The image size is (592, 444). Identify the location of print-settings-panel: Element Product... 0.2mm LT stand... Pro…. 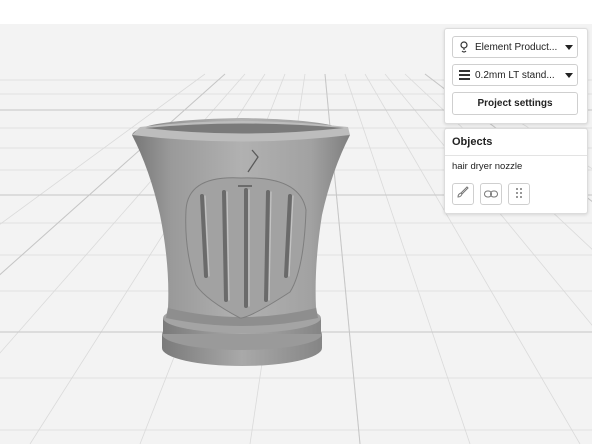
(516, 76).